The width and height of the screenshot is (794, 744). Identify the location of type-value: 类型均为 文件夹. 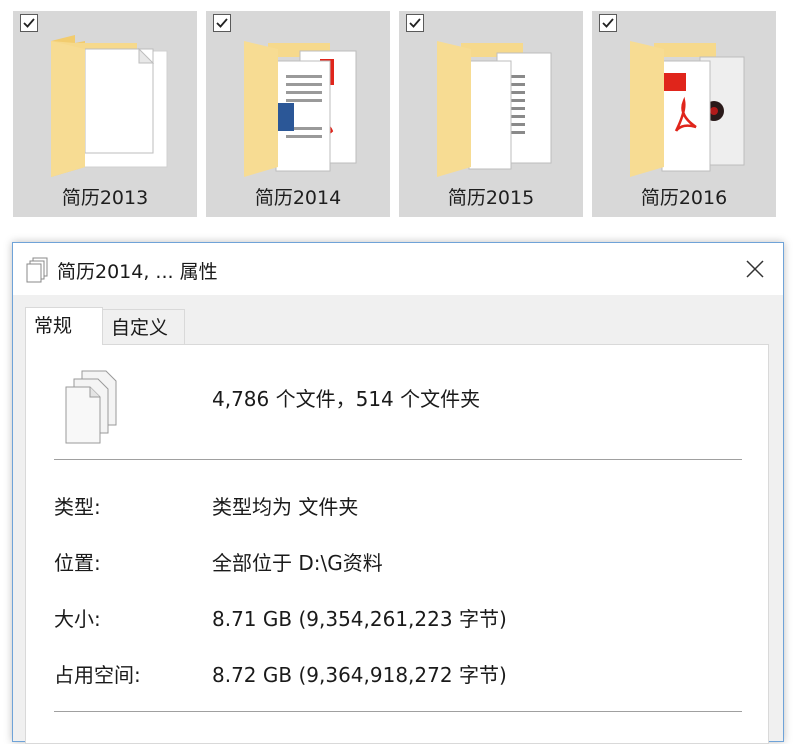
(285, 507).